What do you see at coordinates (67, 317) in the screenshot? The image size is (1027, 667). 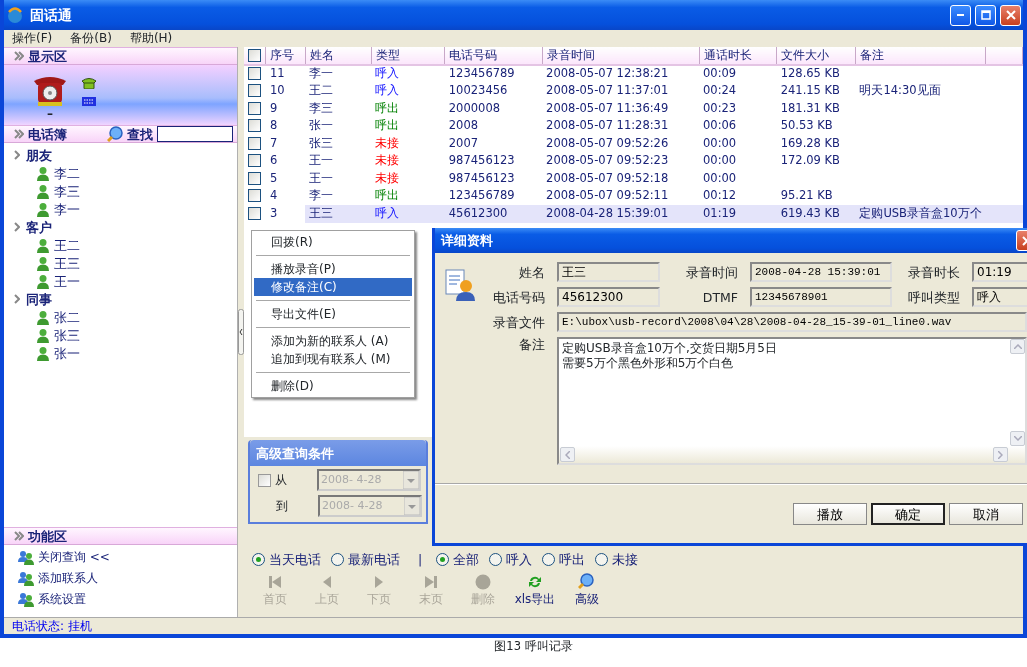 I see `contact-name: 张二` at bounding box center [67, 317].